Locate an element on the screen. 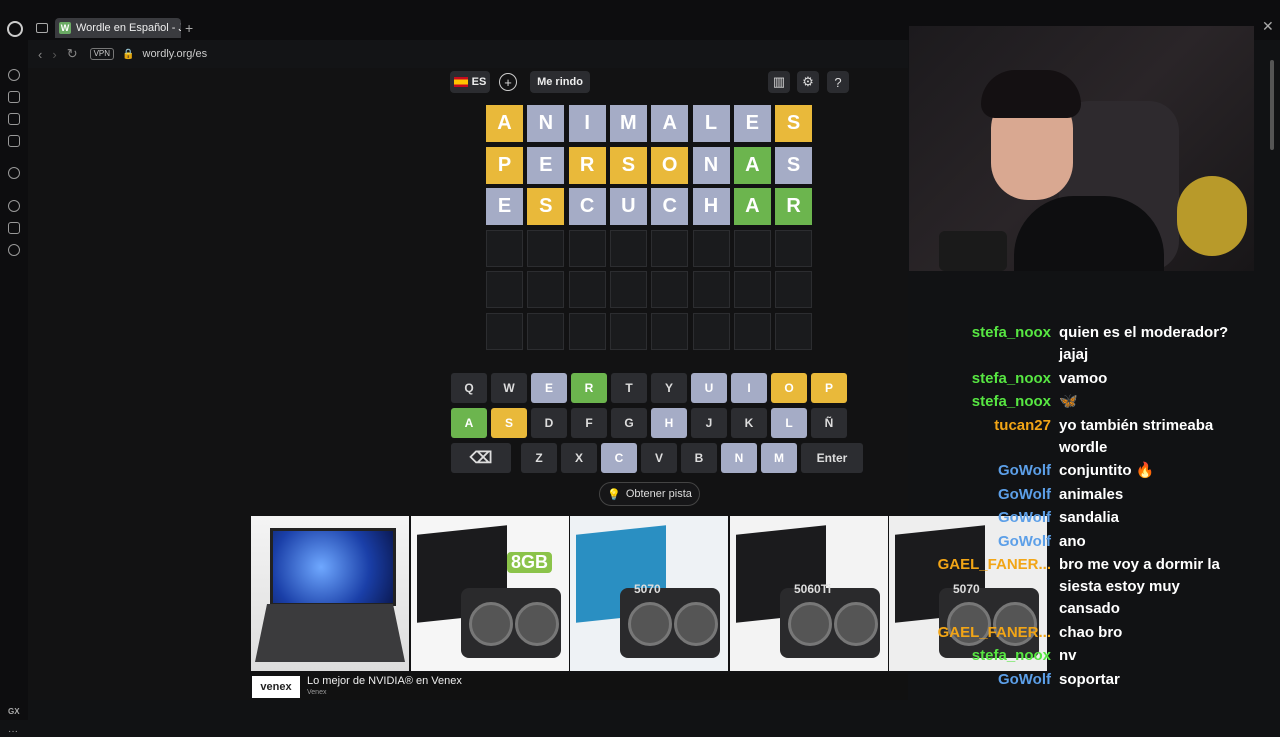  ad-caption: venex Lo mejor de NVIDIA® en Venex Venex is located at coordinates (580, 687).